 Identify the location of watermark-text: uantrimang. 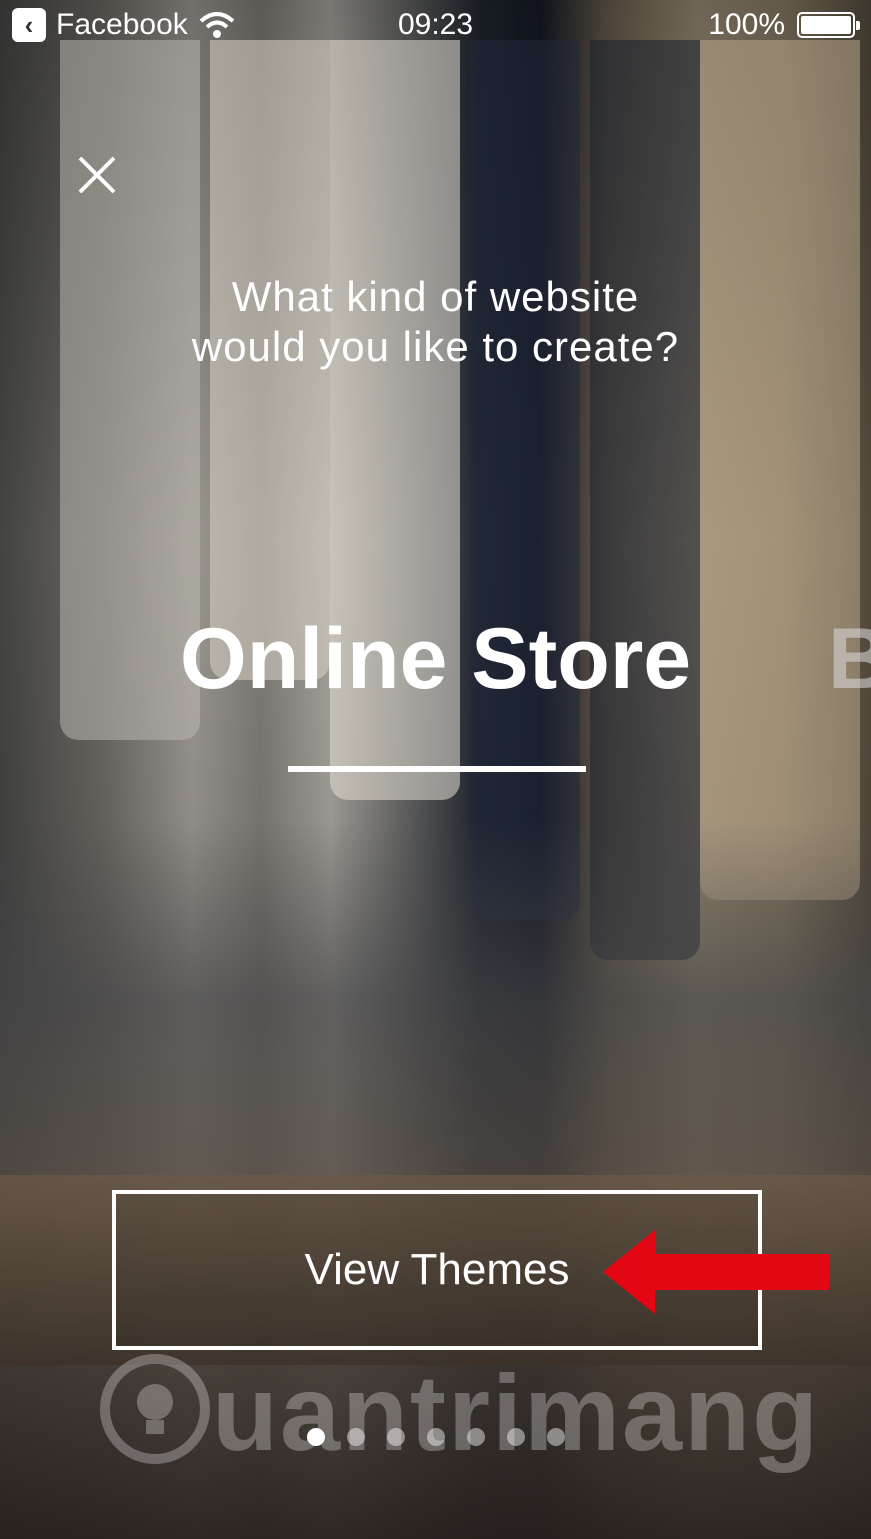
(516, 1412).